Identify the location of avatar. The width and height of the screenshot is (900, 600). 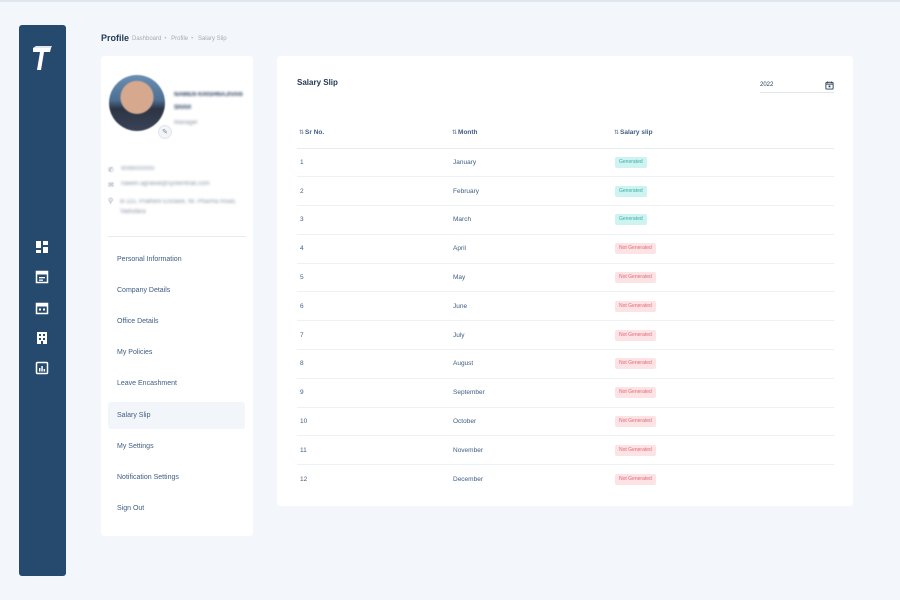
(137, 103).